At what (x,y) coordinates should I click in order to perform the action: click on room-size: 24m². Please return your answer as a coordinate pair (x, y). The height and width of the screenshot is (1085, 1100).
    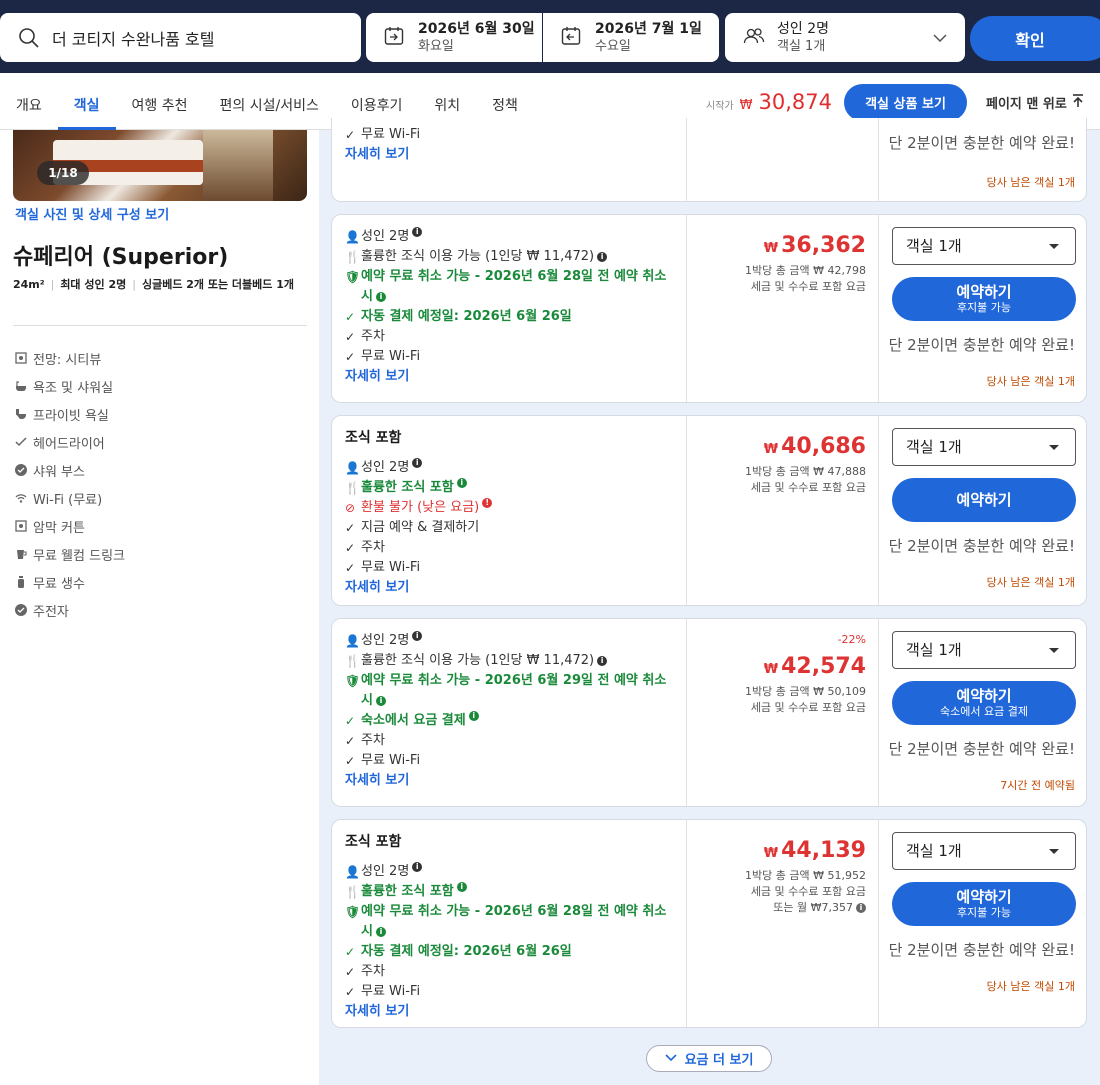
    Looking at the image, I should click on (29, 284).